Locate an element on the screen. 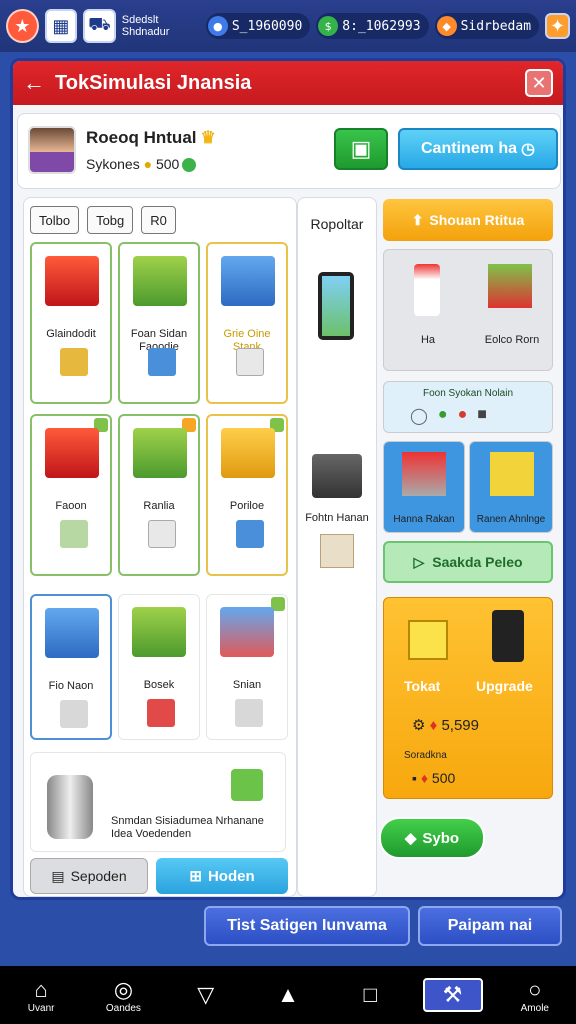 This screenshot has height=1024, width=576. cash-button: ▣ is located at coordinates (361, 149).